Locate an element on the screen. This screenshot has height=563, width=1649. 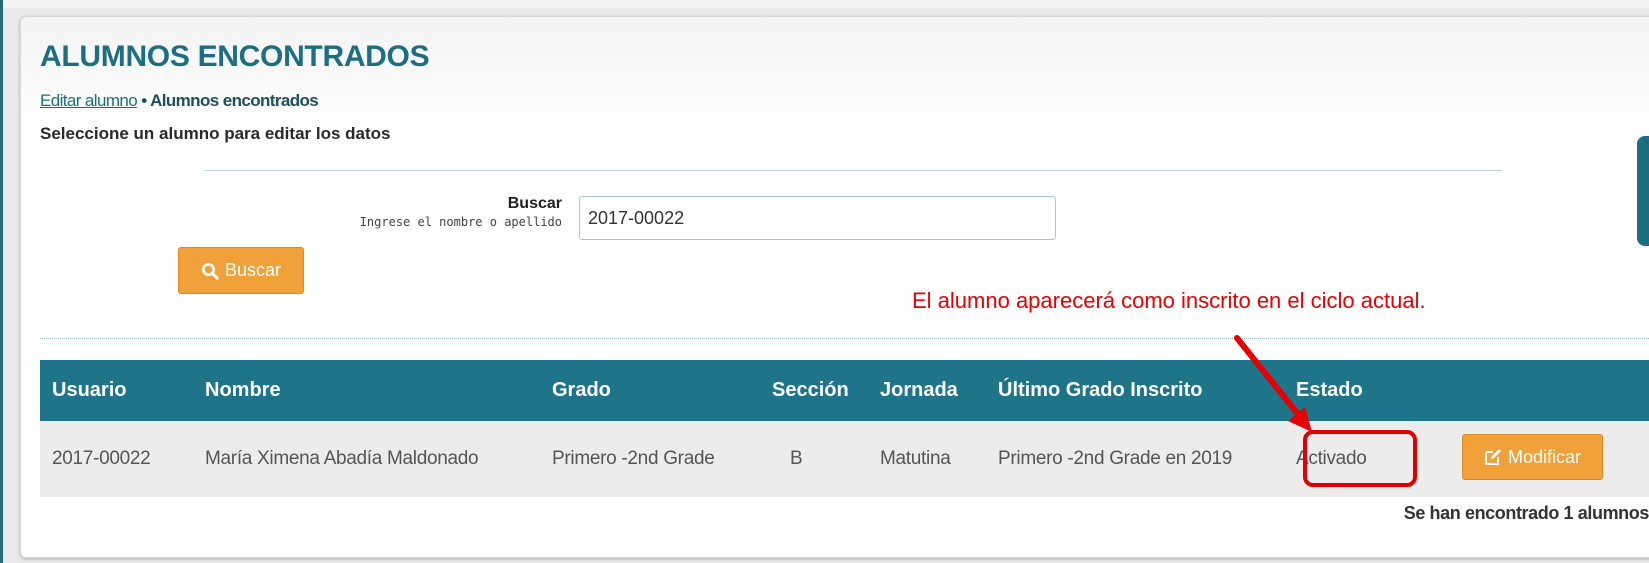
divider-dotted is located at coordinates (844, 338).